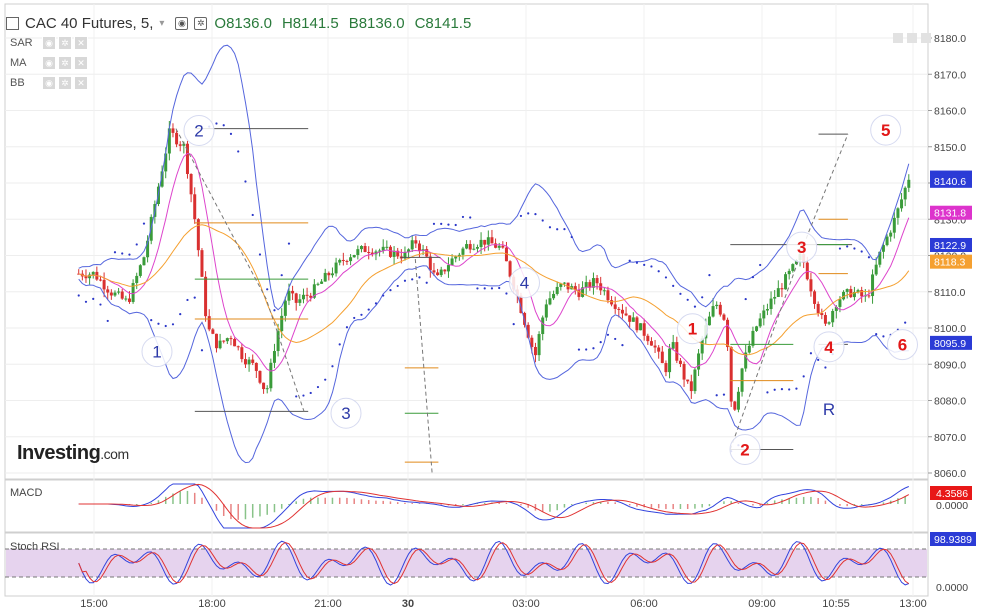 Image resolution: width=986 pixels, height=610 pixels. Describe the element at coordinates (26, 493) in the screenshot. I see `macd-label: MACD` at that location.